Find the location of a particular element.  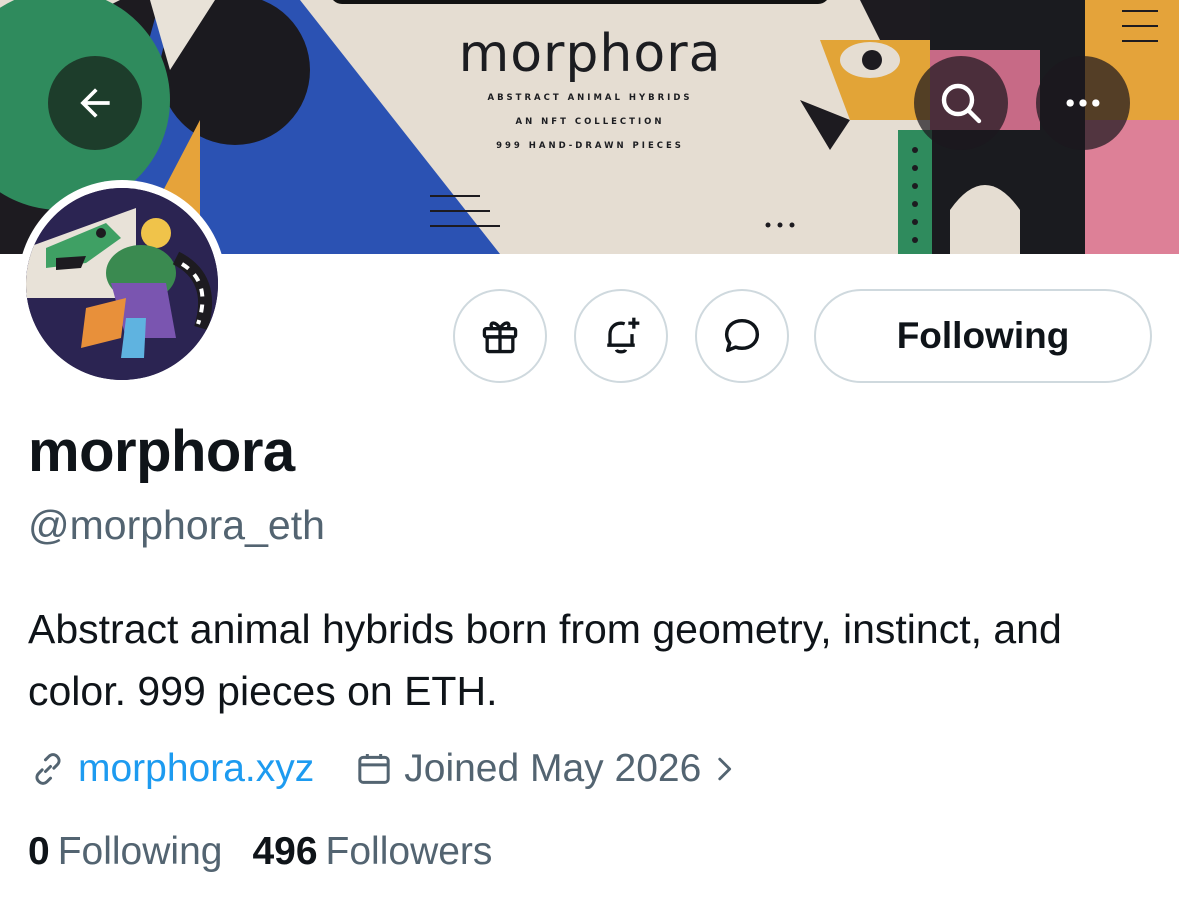

website-link: morphora.xyz is located at coordinates (196, 769).